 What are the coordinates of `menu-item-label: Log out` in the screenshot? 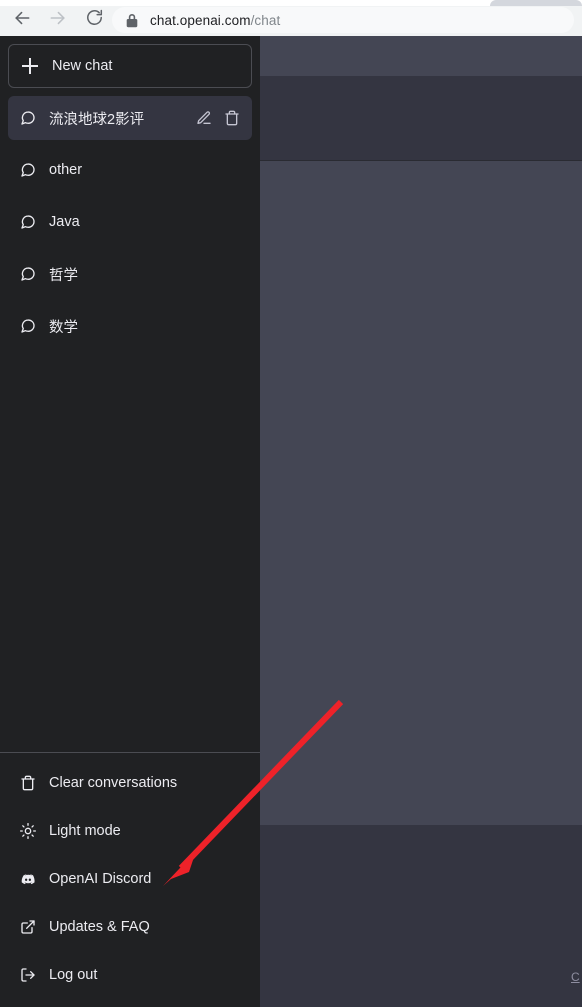 It's located at (73, 975).